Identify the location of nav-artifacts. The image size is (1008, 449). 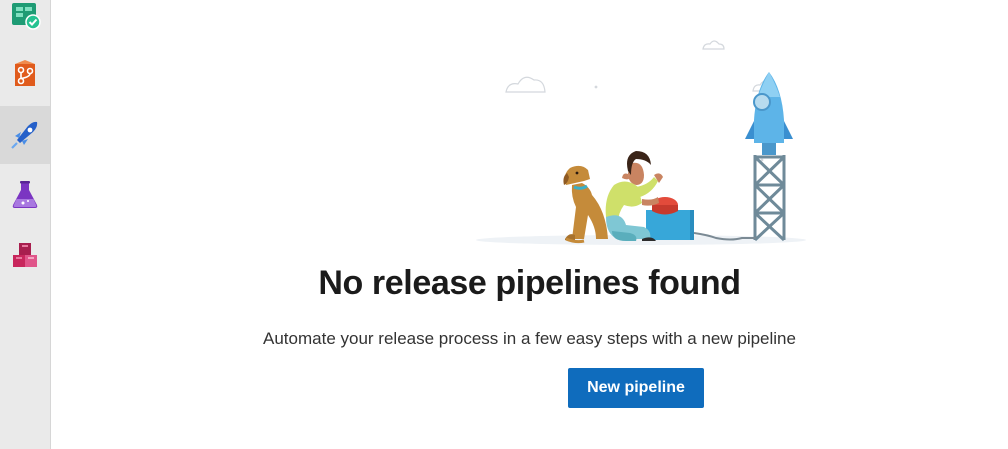
(25, 255).